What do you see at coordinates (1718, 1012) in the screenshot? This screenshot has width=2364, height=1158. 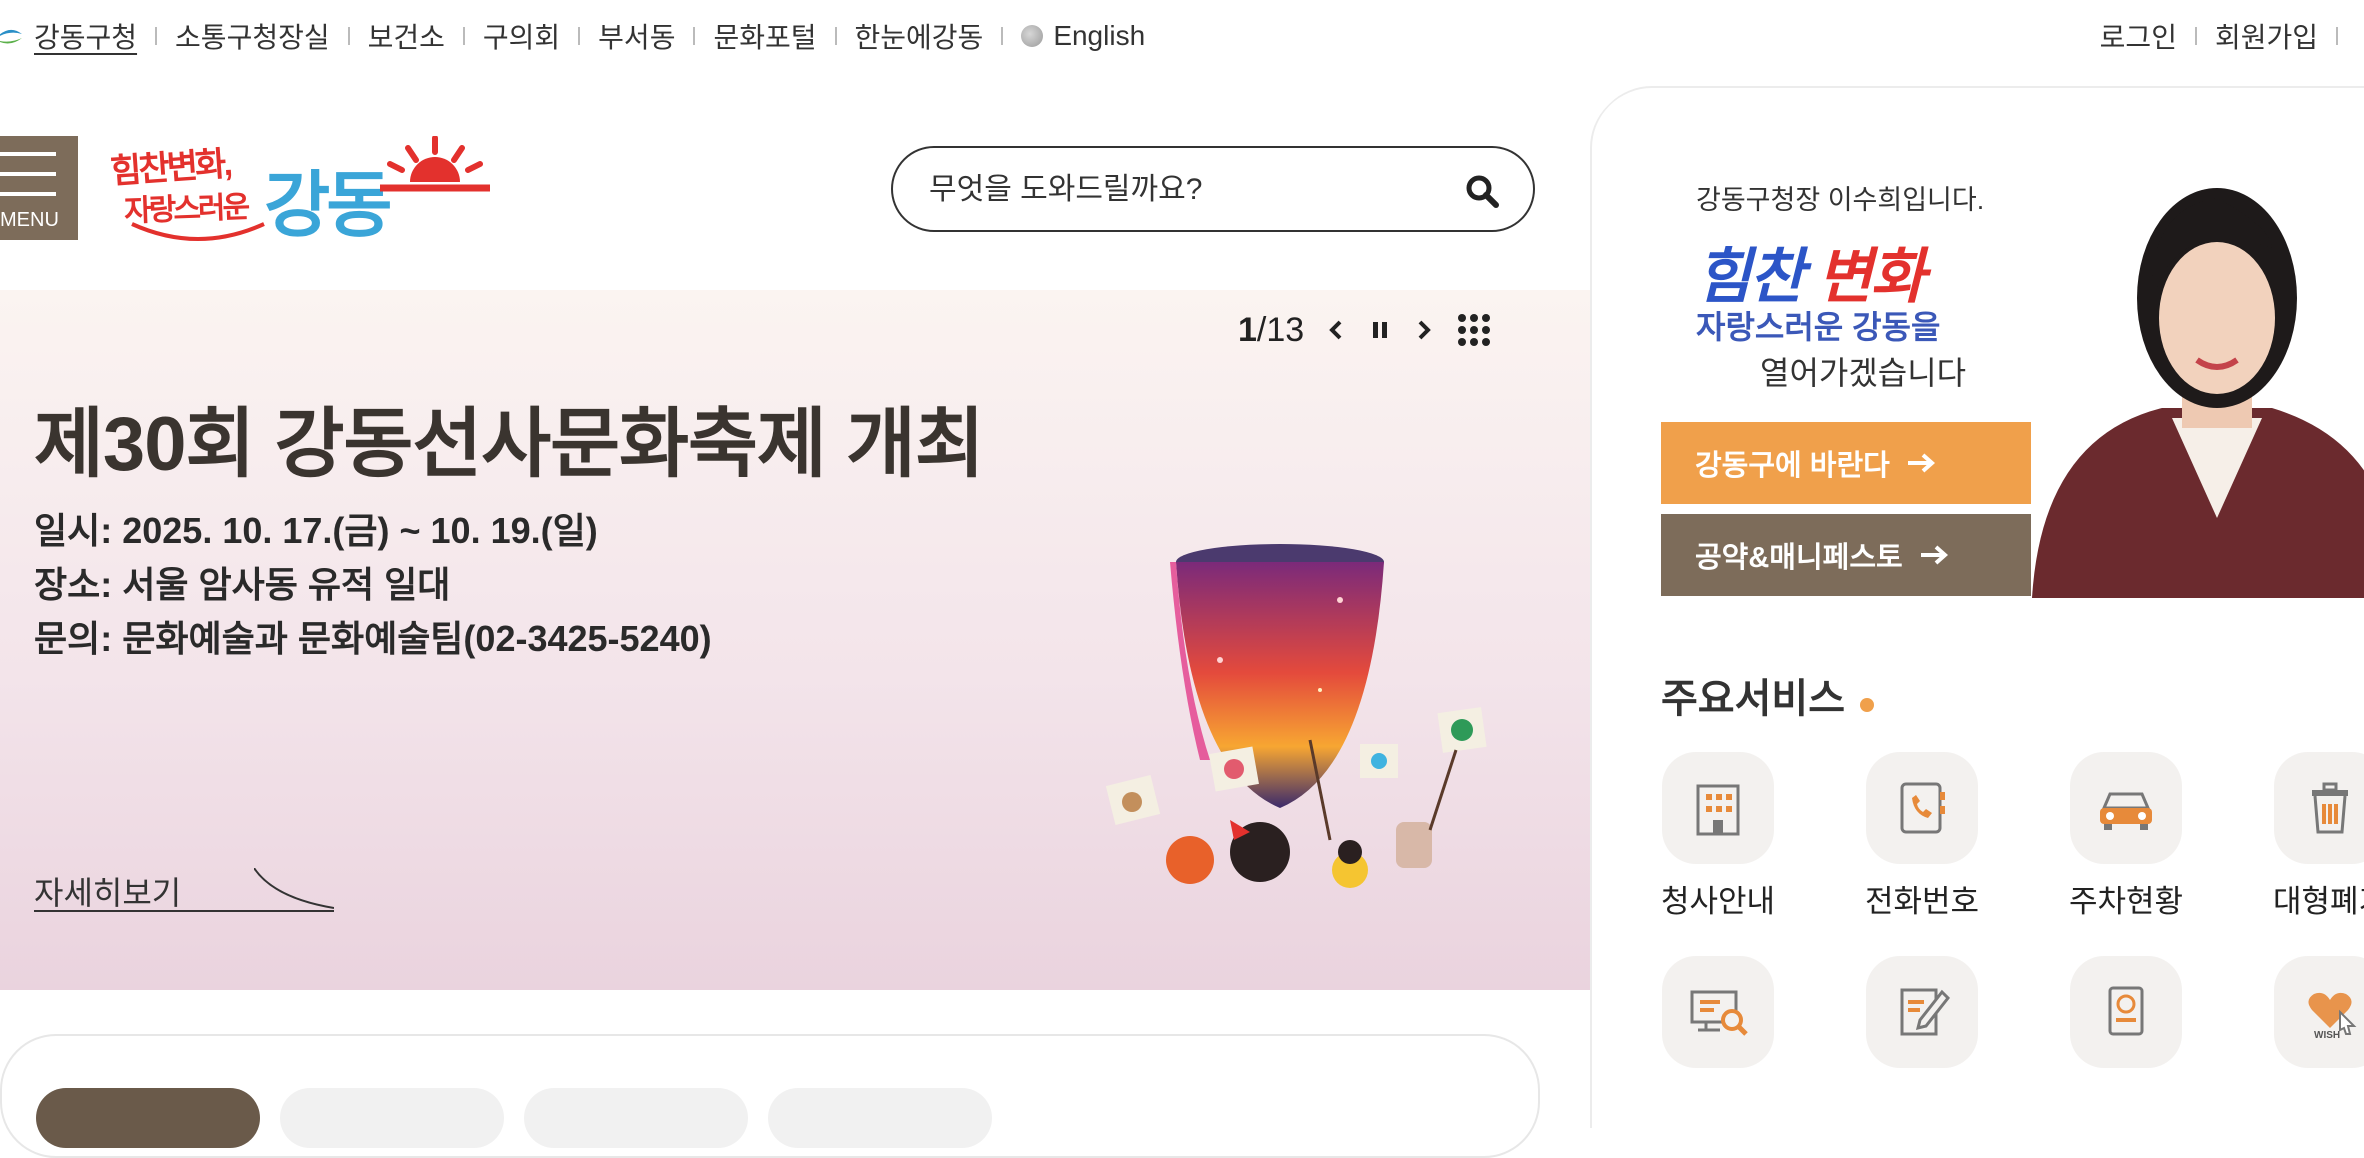 I see `monitor-search-icon` at bounding box center [1718, 1012].